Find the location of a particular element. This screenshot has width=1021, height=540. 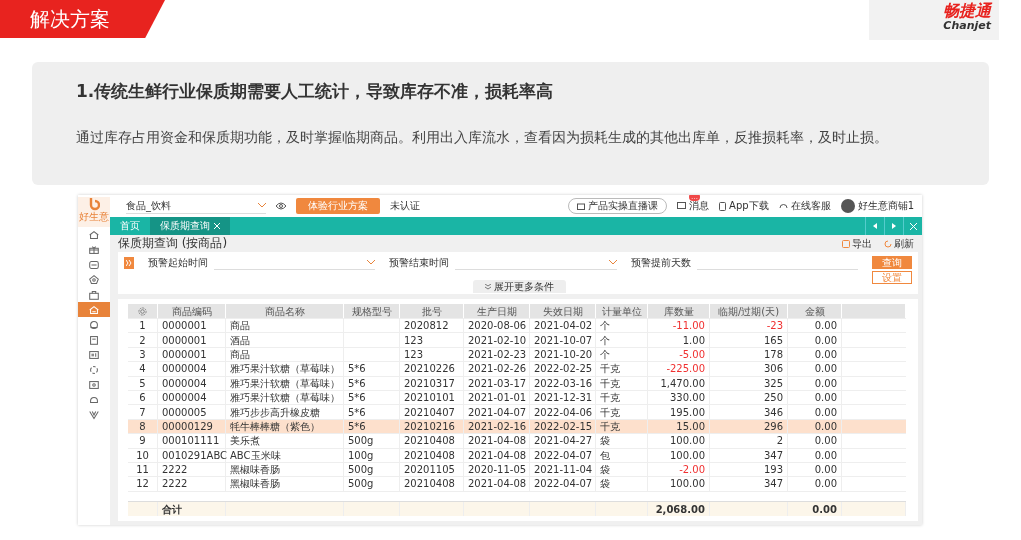

table-row: 1 0000001 商品 2020812 2020-08-06 2021-04-02 个 -11.00 -23 0.00 is located at coordinates (517, 326).